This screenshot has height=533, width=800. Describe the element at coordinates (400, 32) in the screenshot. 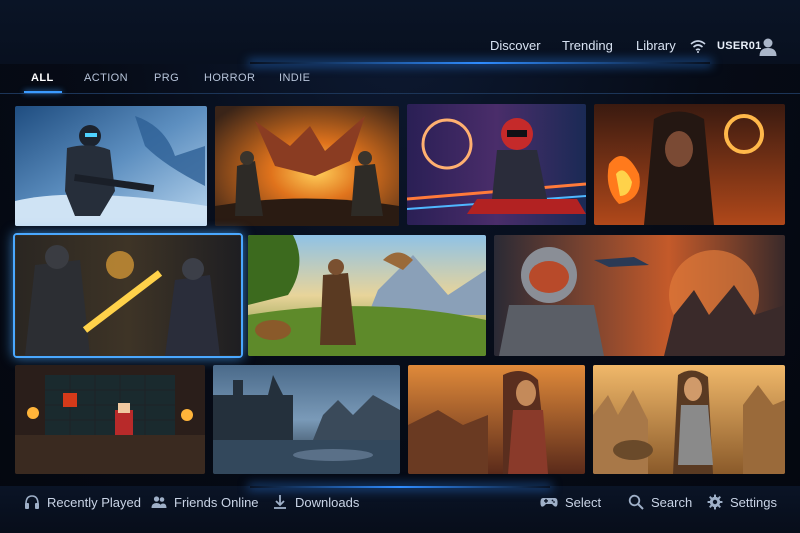

I see `top-bar` at that location.